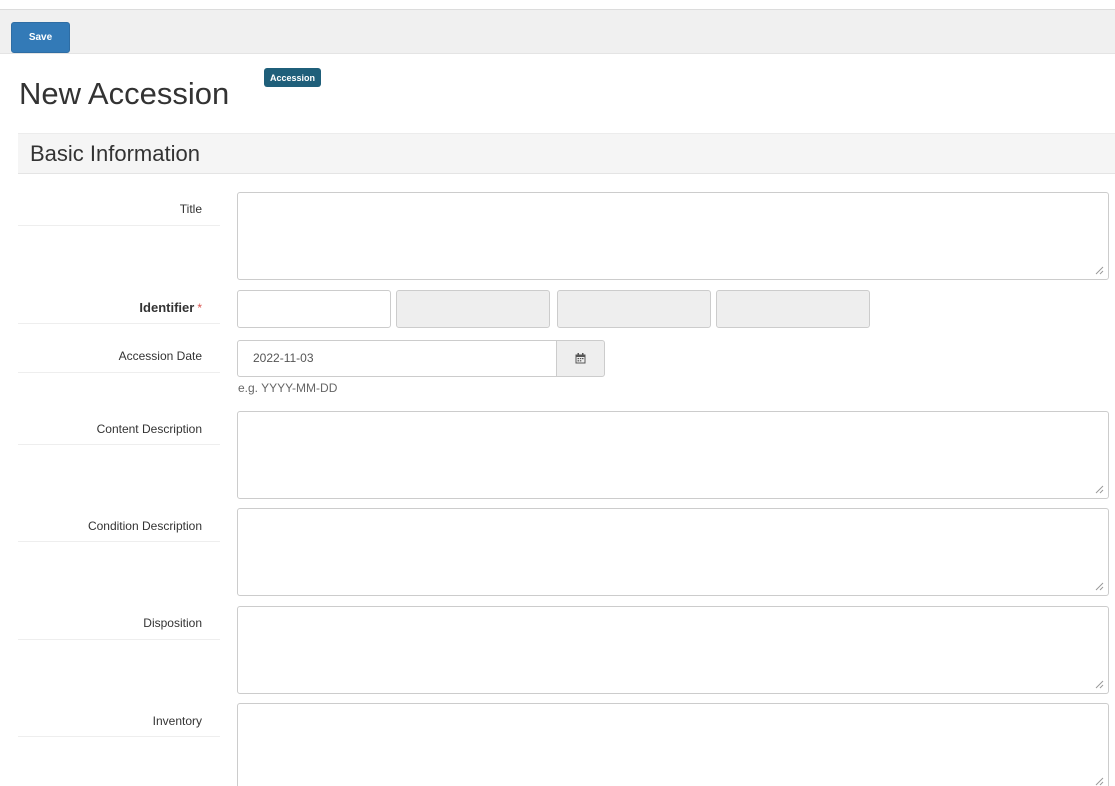  Describe the element at coordinates (634, 309) in the screenshot. I see `identifier-part-3-input` at that location.